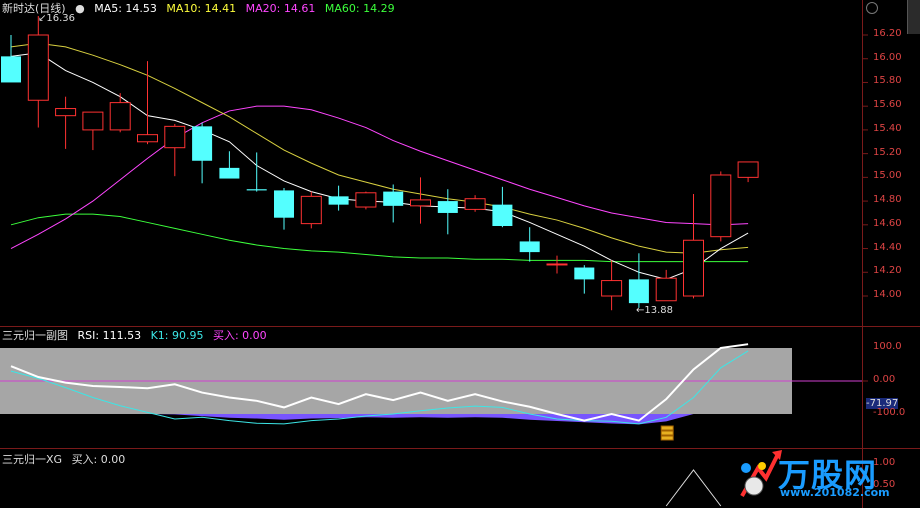 Image resolution: width=920 pixels, height=508 pixels. I want to click on logo-emblem-icon, so click(761, 473).